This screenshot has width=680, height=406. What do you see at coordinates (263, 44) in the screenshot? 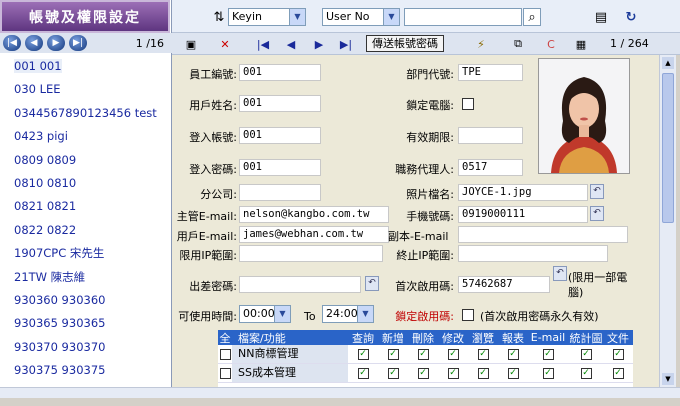
I see `first-record-icon: |◀` at bounding box center [263, 44].